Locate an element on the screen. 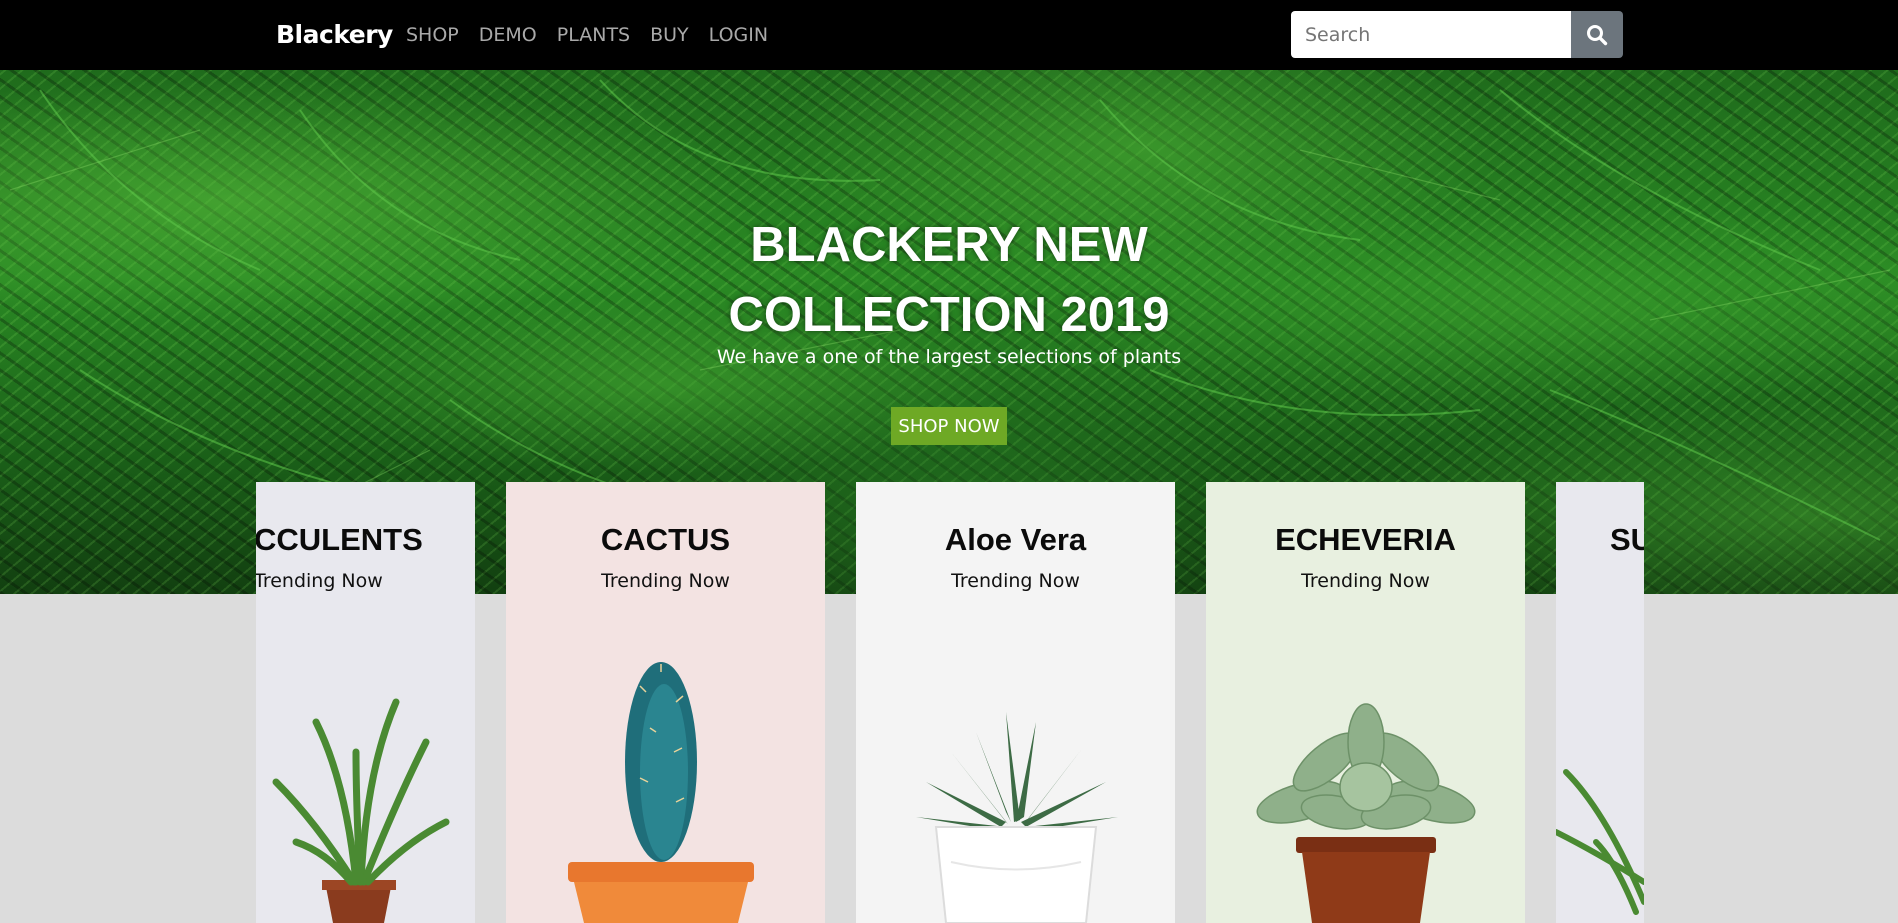  nav-link-login: LOGIN is located at coordinates (738, 35).